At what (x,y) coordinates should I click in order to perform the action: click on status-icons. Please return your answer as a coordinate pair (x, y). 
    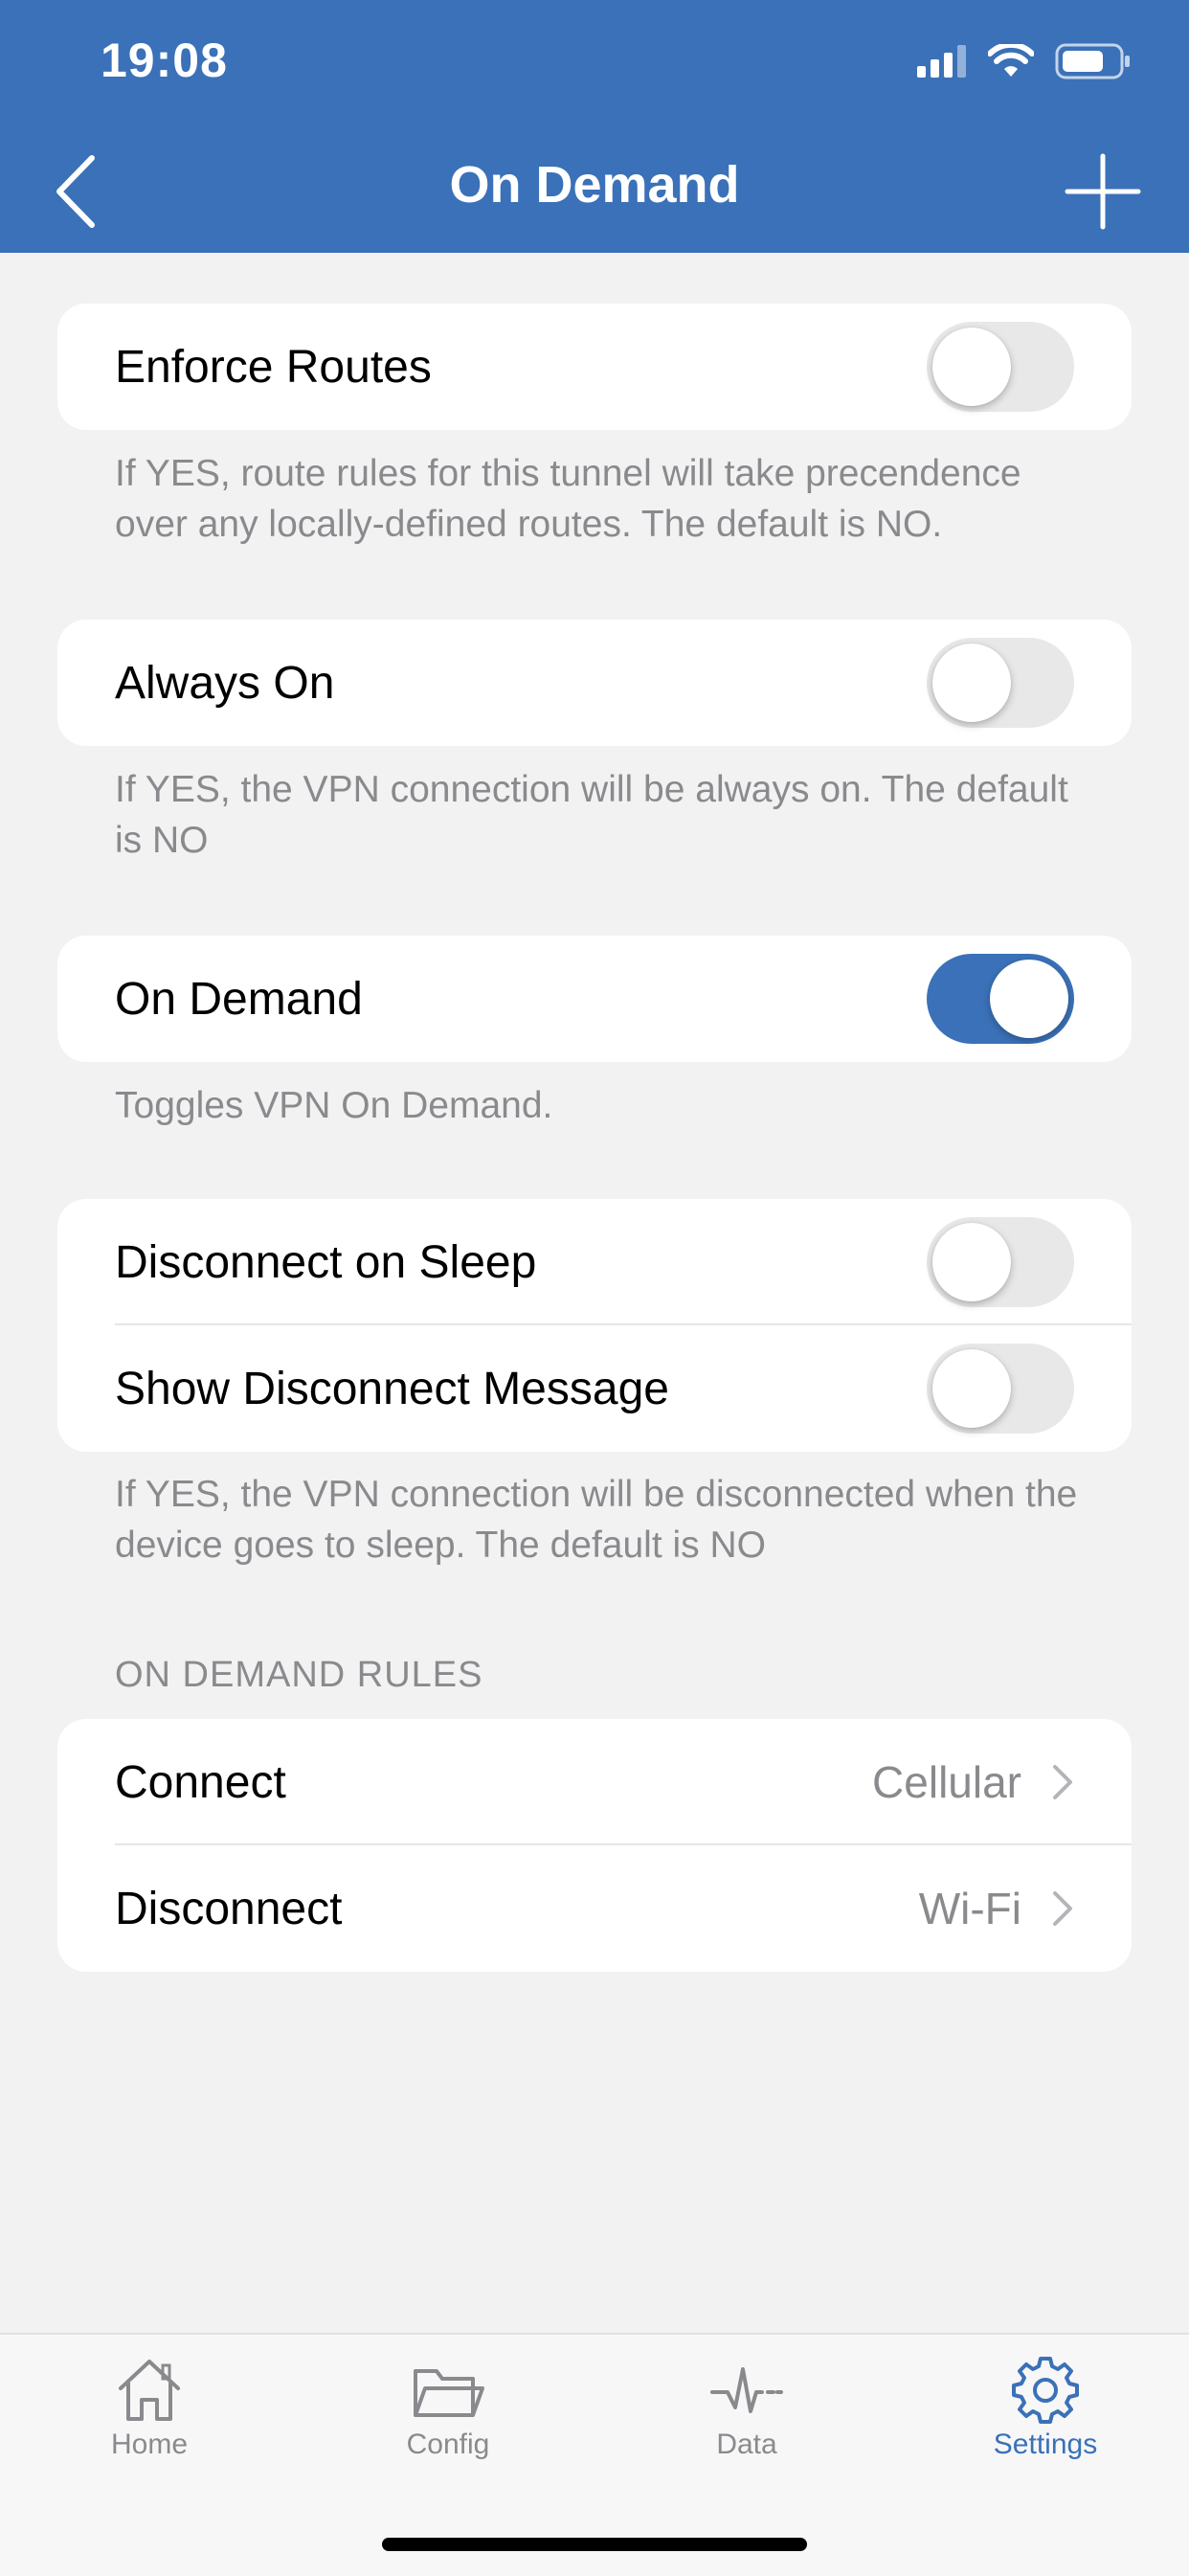
    Looking at the image, I should click on (1024, 61).